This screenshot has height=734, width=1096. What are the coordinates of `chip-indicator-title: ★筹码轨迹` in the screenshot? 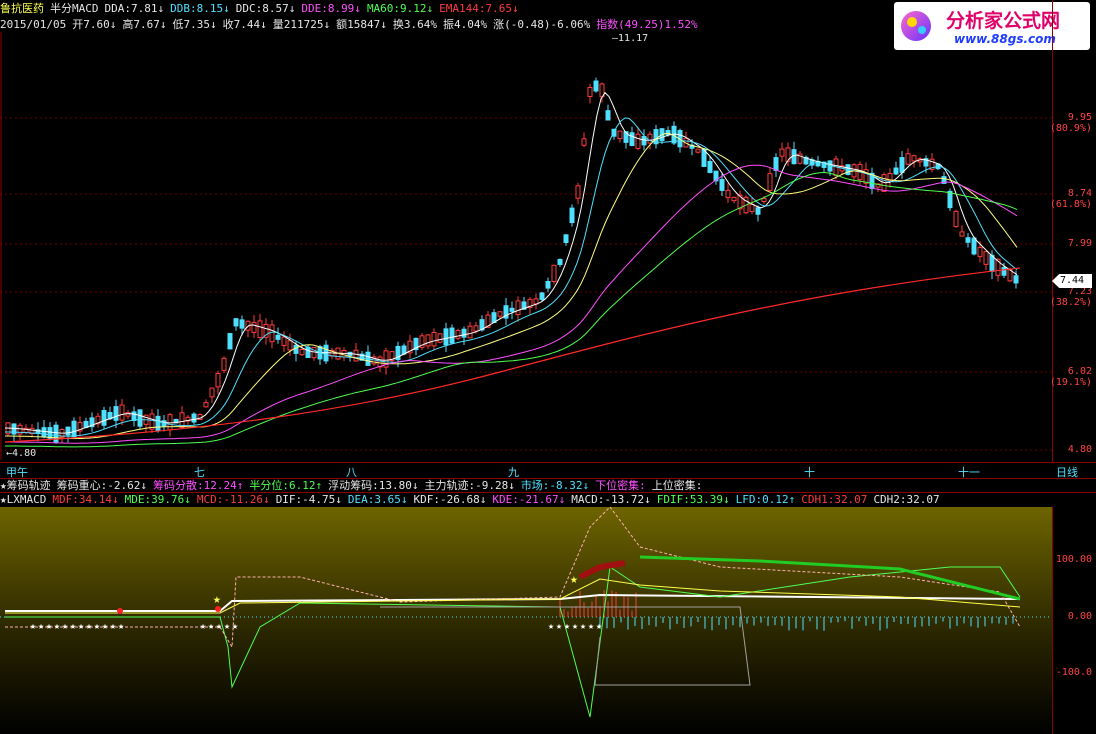 It's located at (25, 485).